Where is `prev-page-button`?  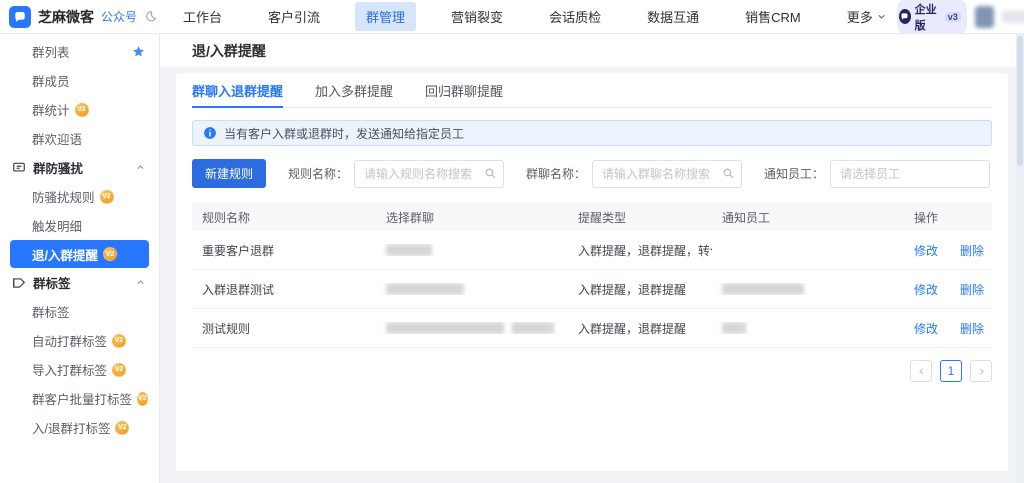
prev-page-button is located at coordinates (921, 371).